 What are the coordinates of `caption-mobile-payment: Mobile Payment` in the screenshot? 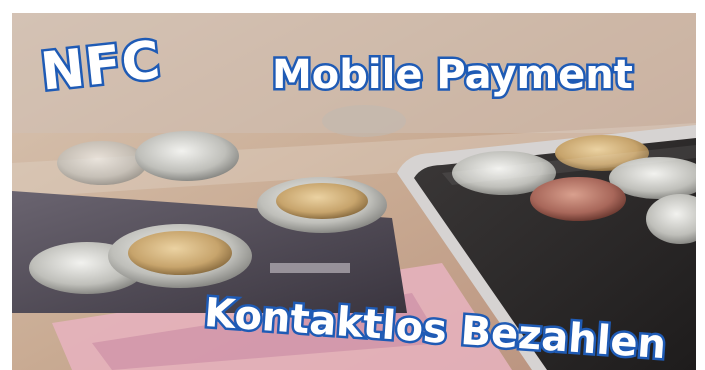 It's located at (453, 75).